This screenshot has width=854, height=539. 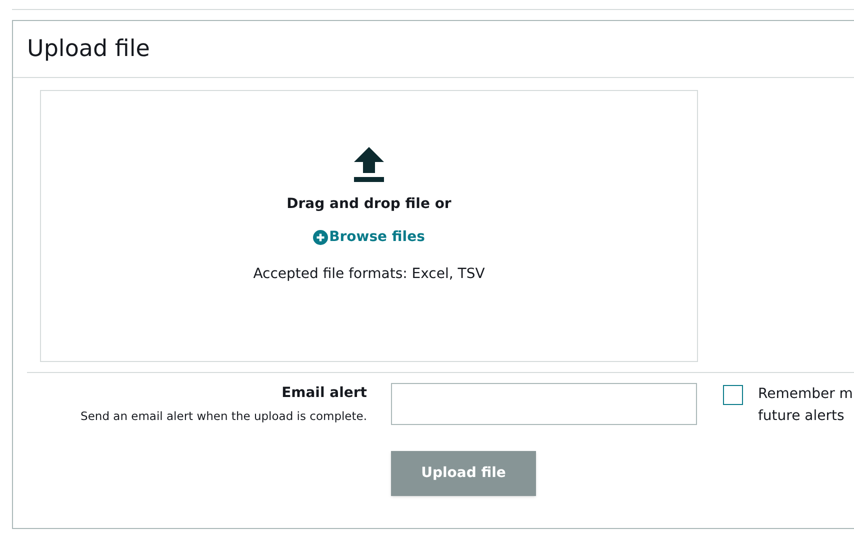 I want to click on plus-circle-icon, so click(x=320, y=237).